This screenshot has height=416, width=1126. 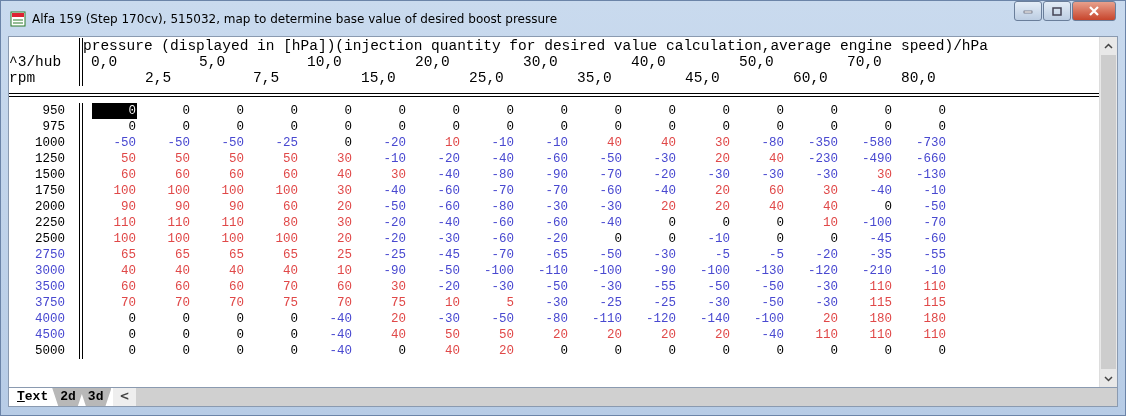 I want to click on table-cell: -35, so click(x=870, y=255).